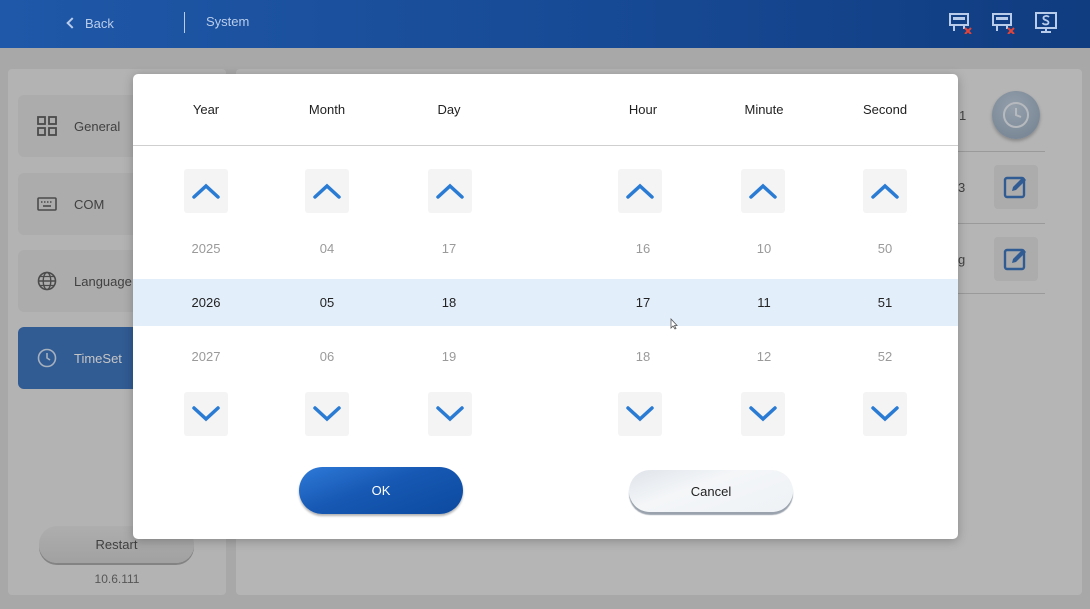  Describe the element at coordinates (764, 356) in the screenshot. I see `minute-next-value: 12` at that location.